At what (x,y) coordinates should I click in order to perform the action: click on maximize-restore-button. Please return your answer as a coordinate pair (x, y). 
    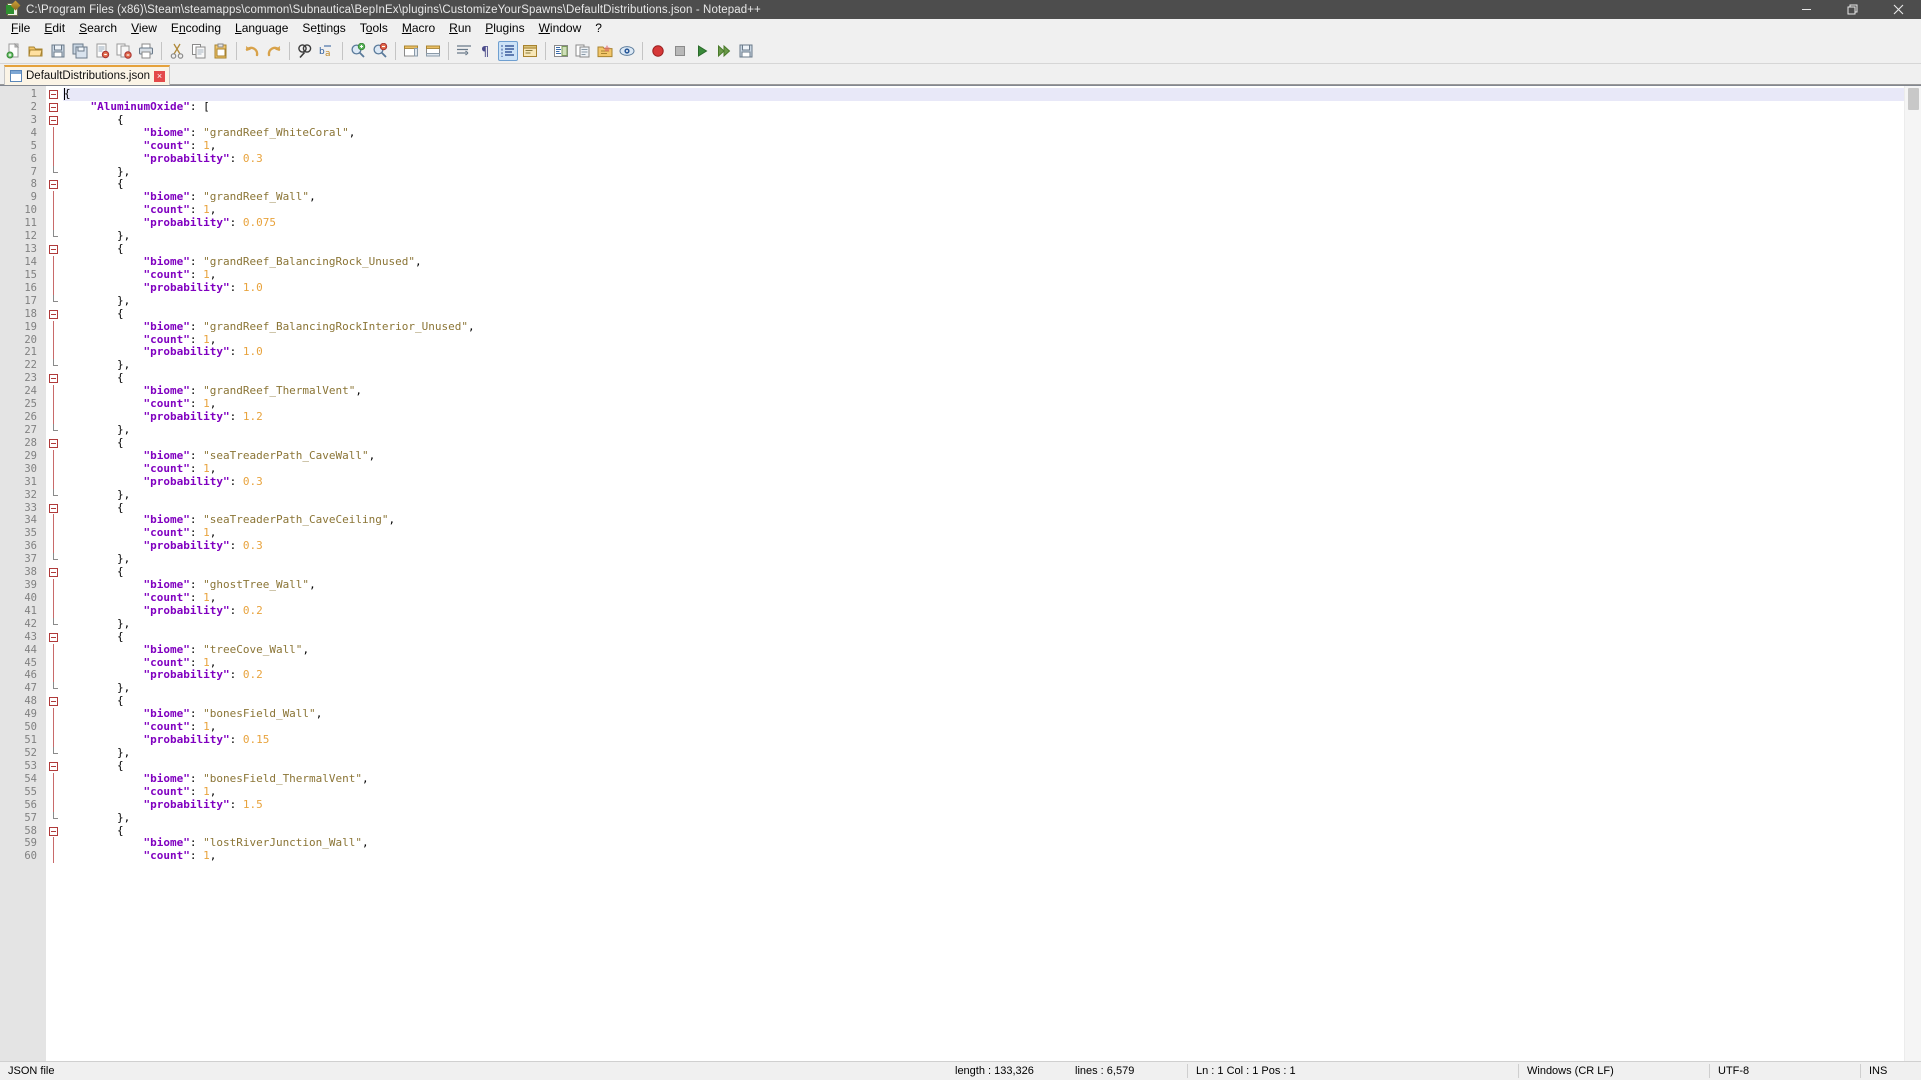
    Looking at the image, I should click on (1852, 9).